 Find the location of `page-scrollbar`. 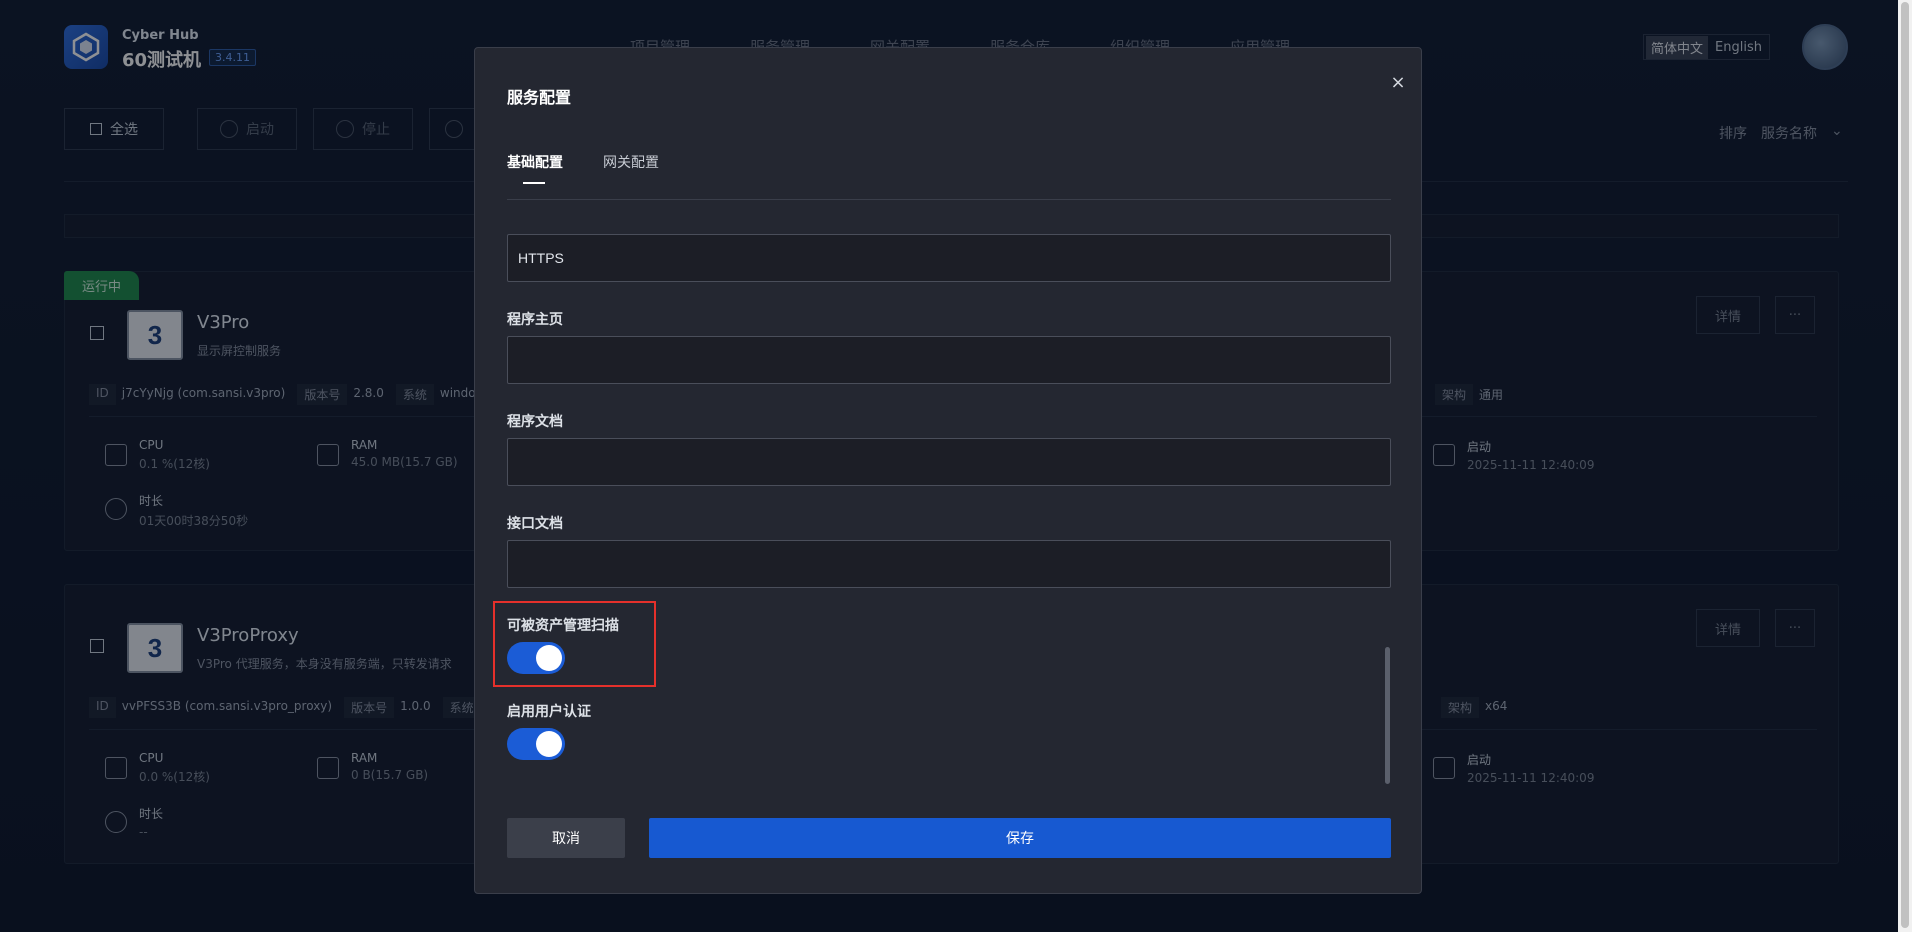

page-scrollbar is located at coordinates (1905, 466).